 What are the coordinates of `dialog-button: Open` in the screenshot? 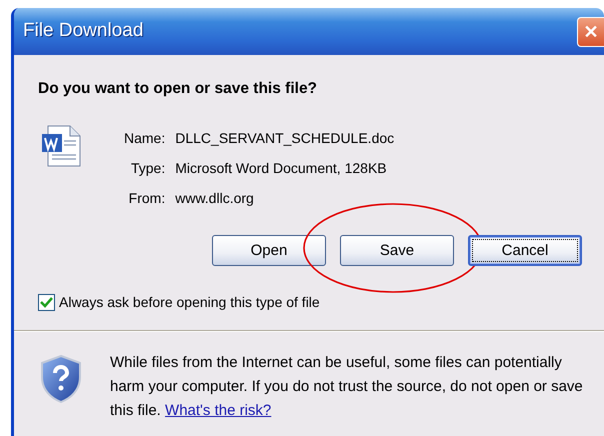 It's located at (269, 250).